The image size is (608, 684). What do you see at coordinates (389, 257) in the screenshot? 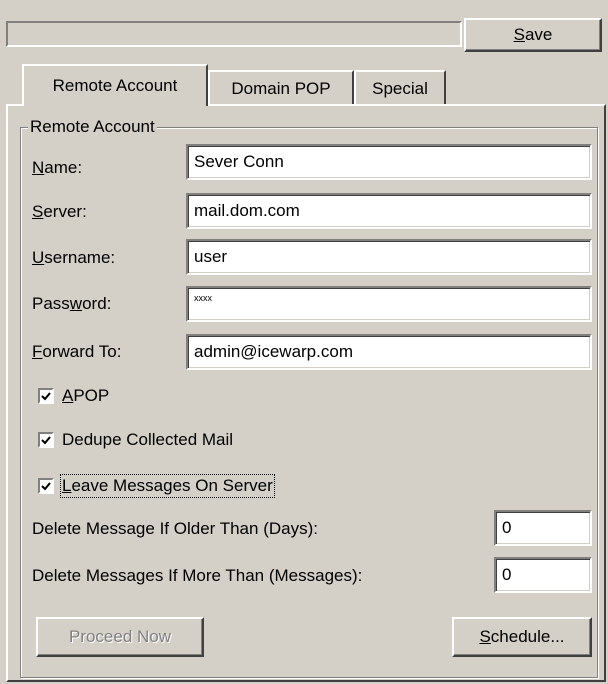
I see `username-field` at bounding box center [389, 257].